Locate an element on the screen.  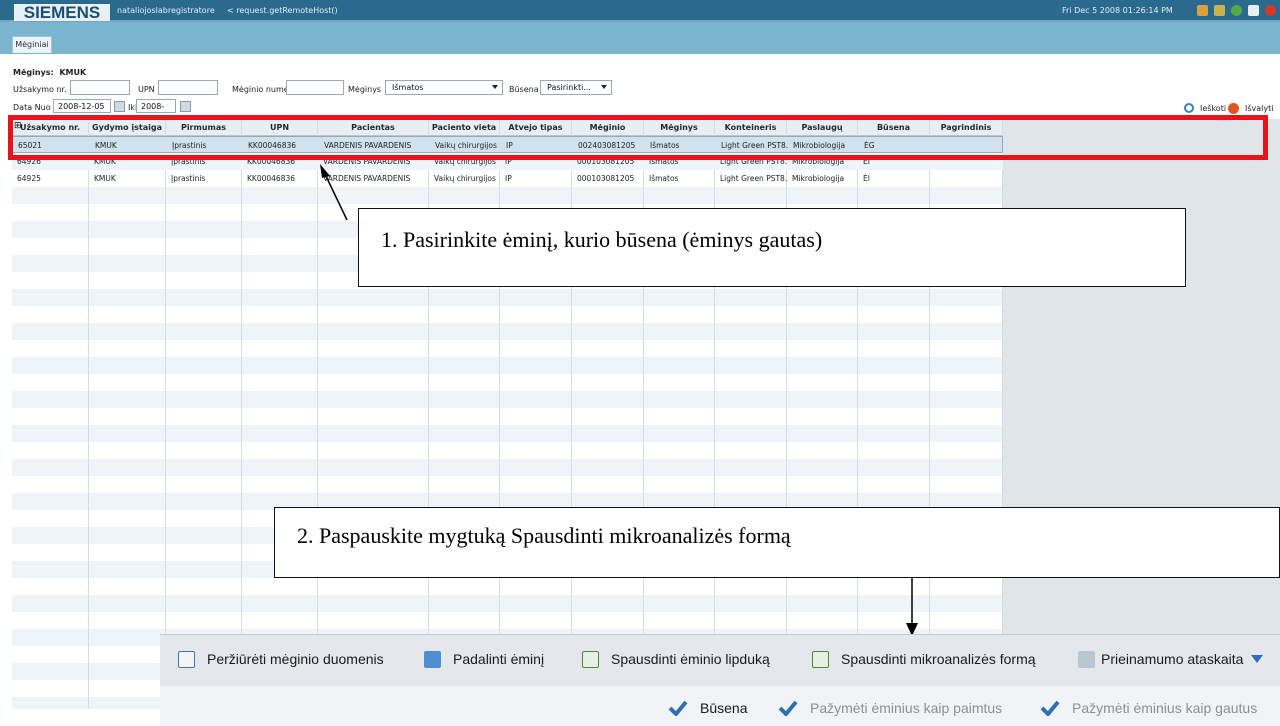
mark-taken-button: Pažymėti ėminius kaip paimtus is located at coordinates (890, 708).